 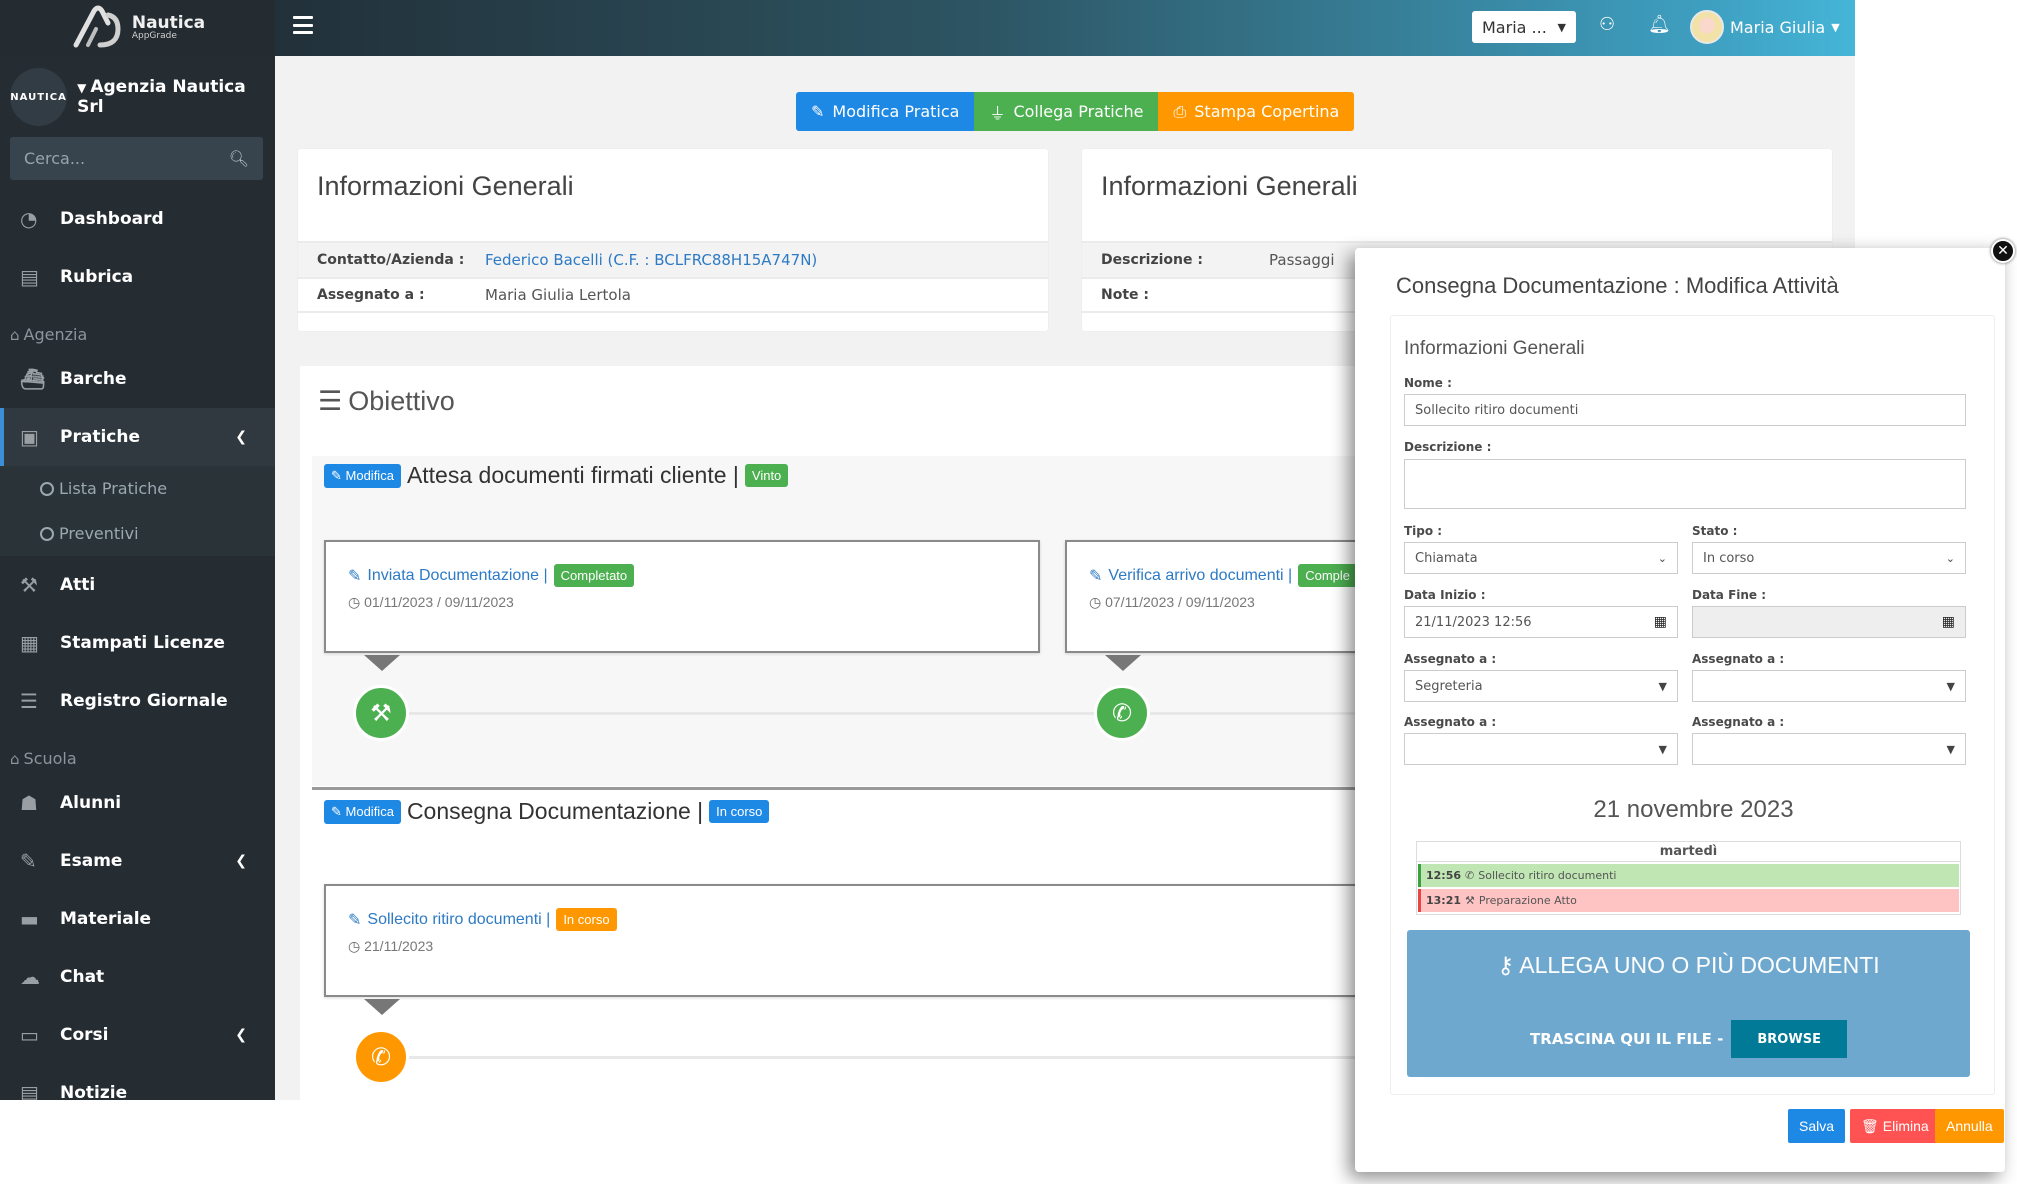 What do you see at coordinates (1895, 1126) in the screenshot?
I see `elimina-button: 🗑︎ Elimina` at bounding box center [1895, 1126].